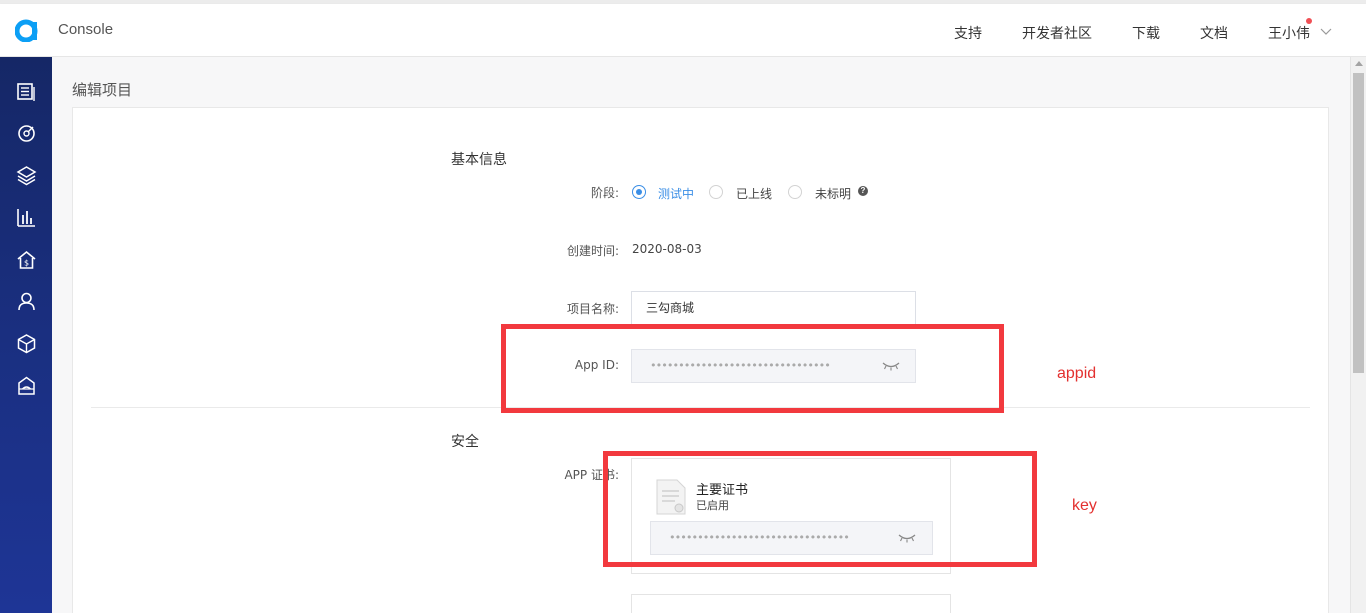 This screenshot has height=613, width=1366. What do you see at coordinates (26, 217) in the screenshot?
I see `bar-chart-icon` at bounding box center [26, 217].